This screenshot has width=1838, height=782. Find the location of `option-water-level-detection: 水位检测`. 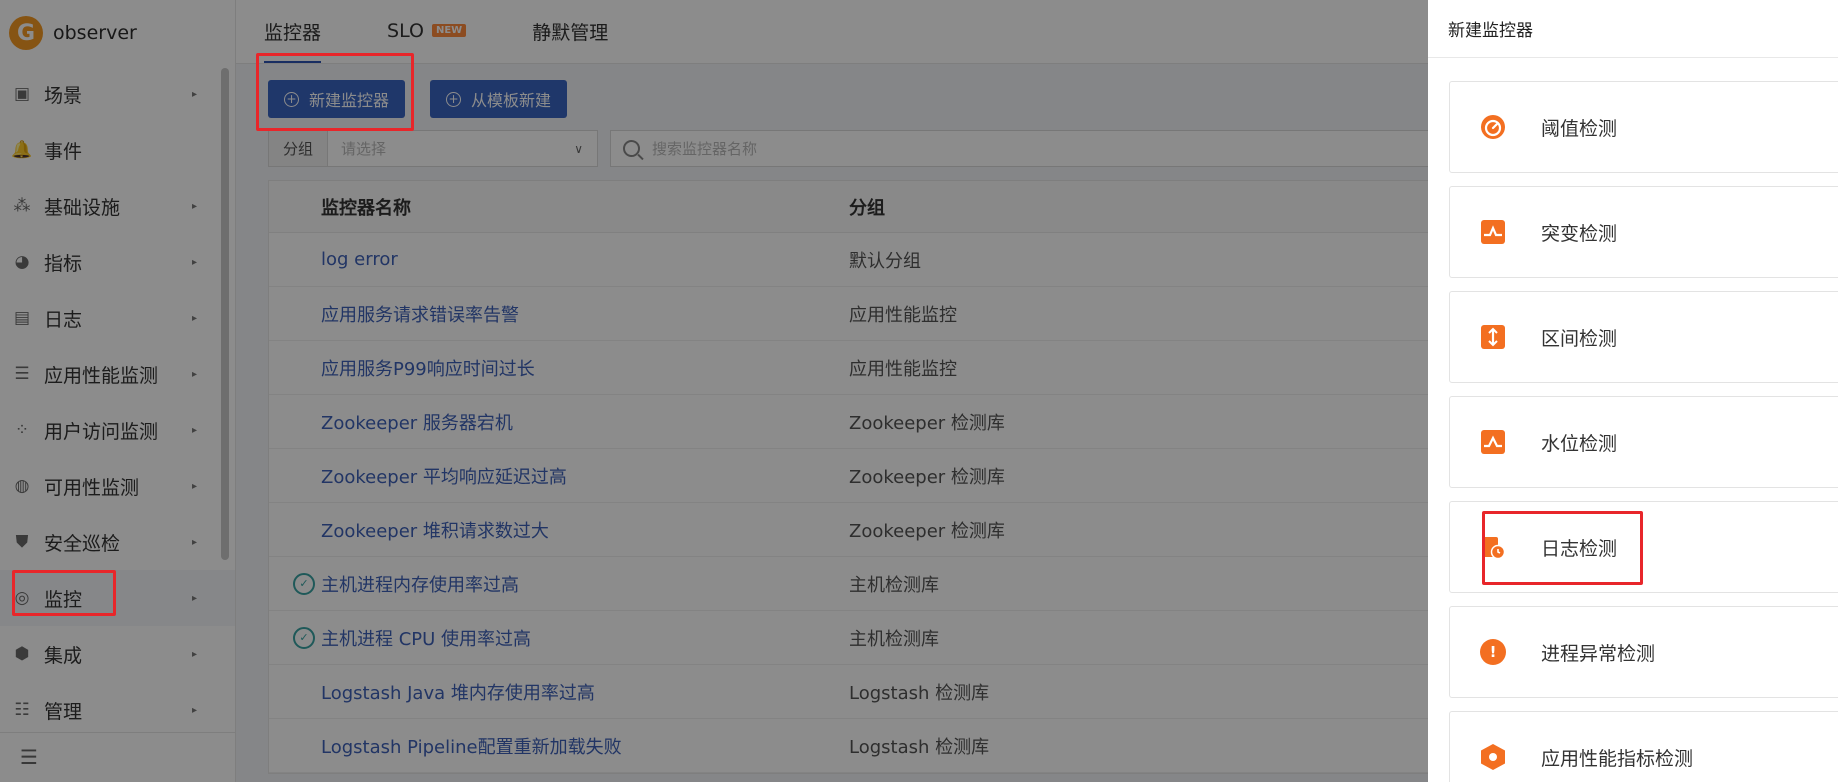

option-water-level-detection: 水位检测 is located at coordinates (1643, 442).